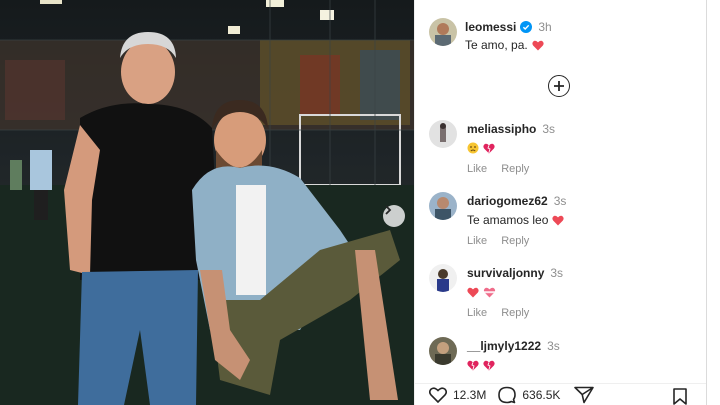  Describe the element at coordinates (443, 32) in the screenshot. I see `author-avatar` at that location.